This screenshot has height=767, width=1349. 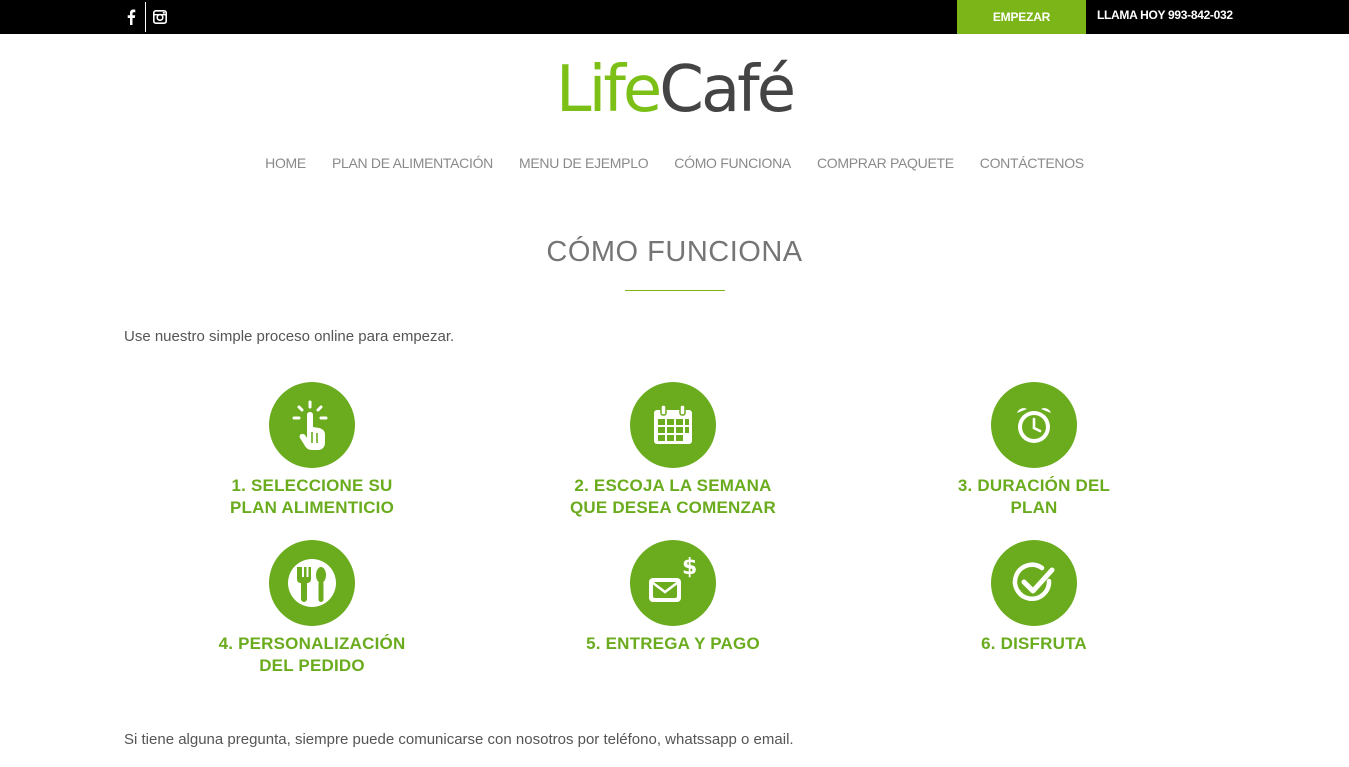 What do you see at coordinates (412, 163) in the screenshot?
I see `nav-item-meal-plan: PLAN DE ALIMENTACIÓN` at bounding box center [412, 163].